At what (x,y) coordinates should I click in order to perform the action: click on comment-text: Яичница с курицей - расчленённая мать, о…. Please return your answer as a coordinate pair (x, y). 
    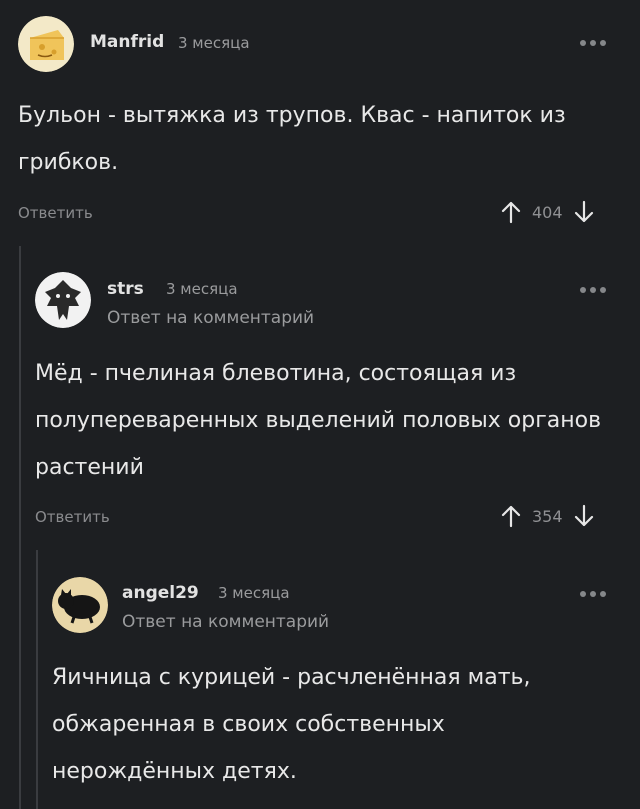
    Looking at the image, I should click on (291, 724).